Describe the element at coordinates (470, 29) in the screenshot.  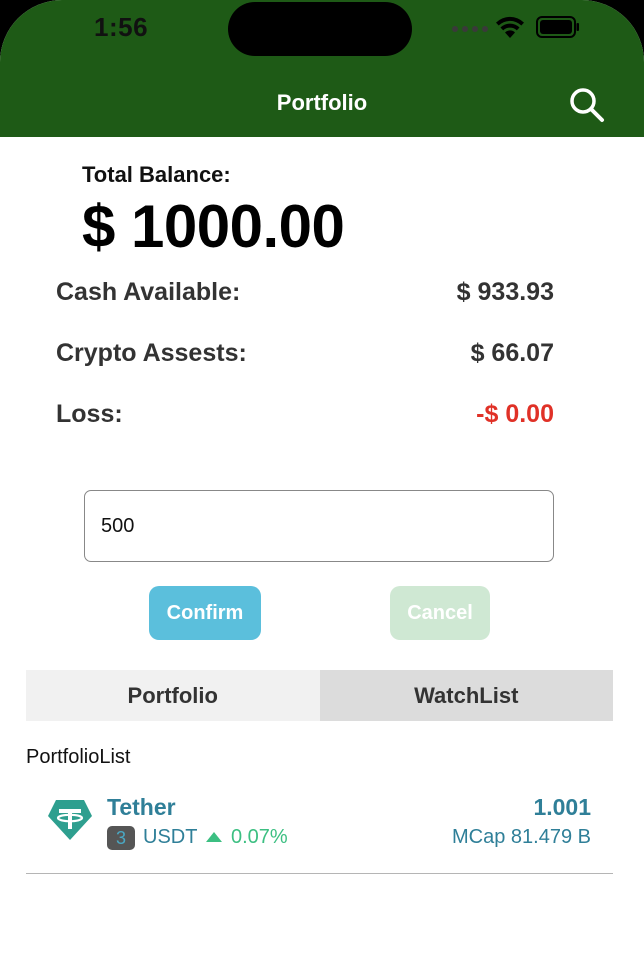
I see `cellular-signal-icon` at that location.